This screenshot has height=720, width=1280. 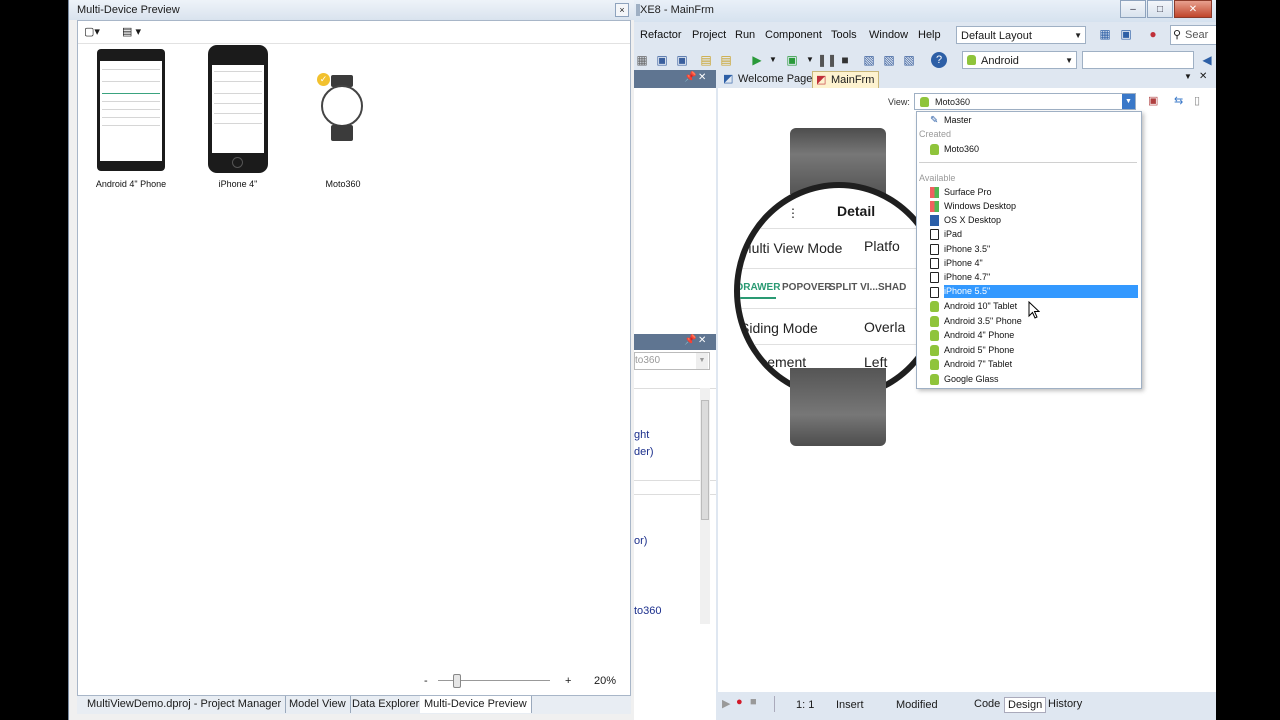 I want to click on run-icon: ▶, so click(x=757, y=60).